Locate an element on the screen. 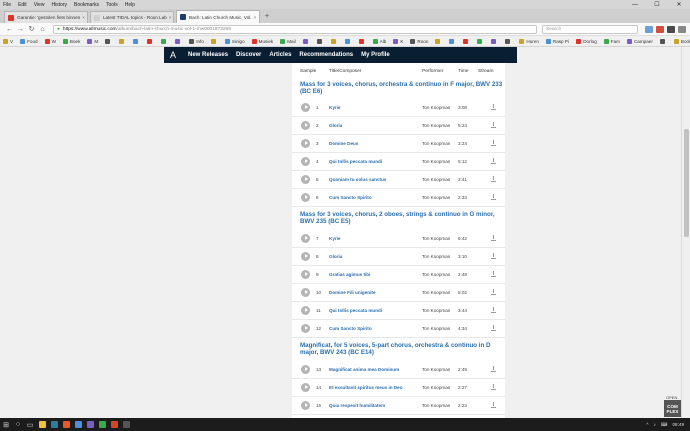 This screenshot has height=431, width=690. bookmark-item: Fam is located at coordinates (611, 41).